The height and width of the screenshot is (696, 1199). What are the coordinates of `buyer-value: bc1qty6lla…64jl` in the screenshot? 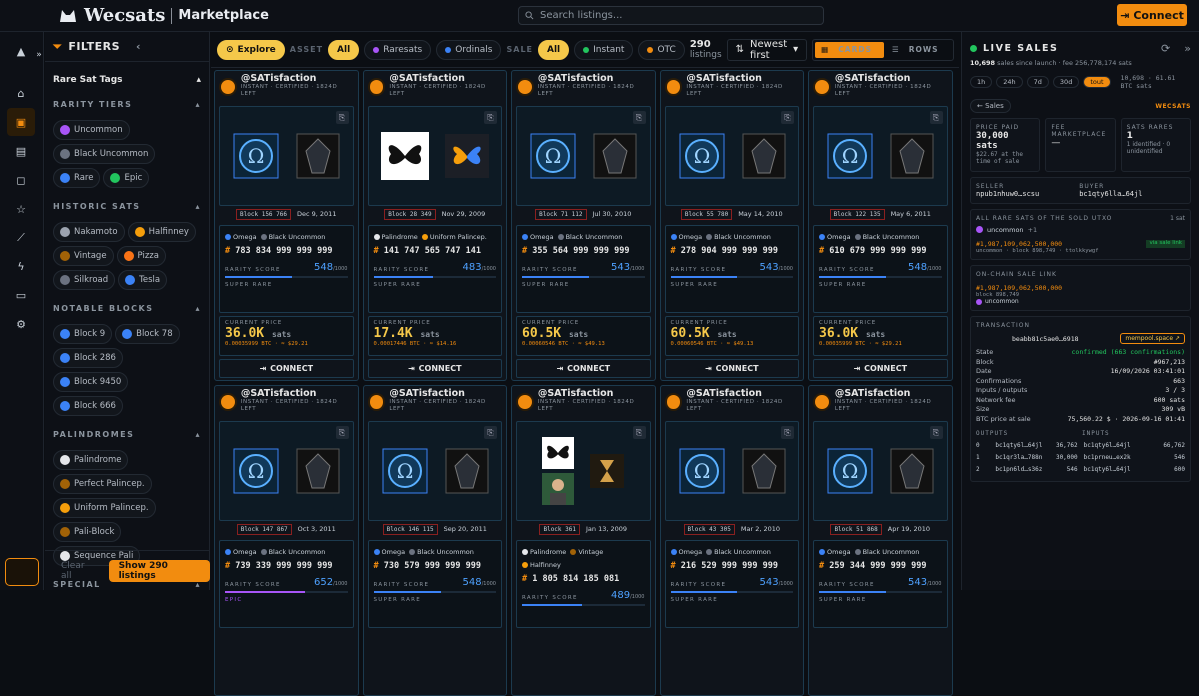 It's located at (1110, 194).